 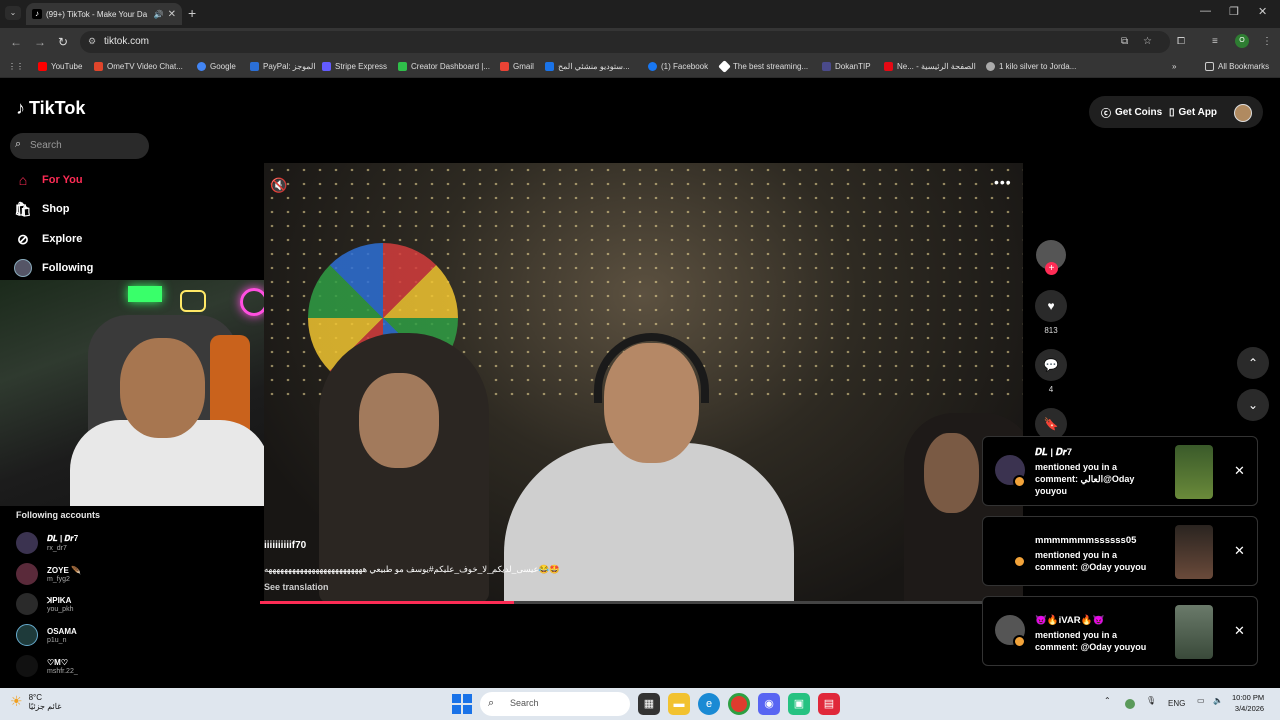 What do you see at coordinates (13, 13) in the screenshot?
I see `tab-search-button: ⌄` at bounding box center [13, 13].